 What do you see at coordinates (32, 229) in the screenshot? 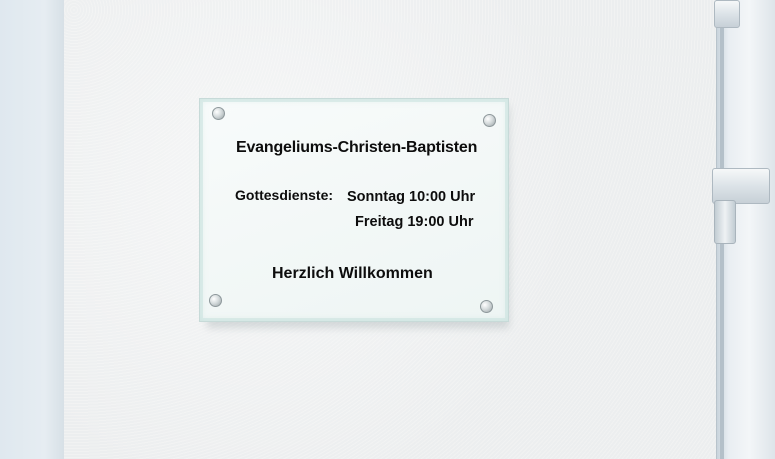
I see `left-wall-edge` at bounding box center [32, 229].